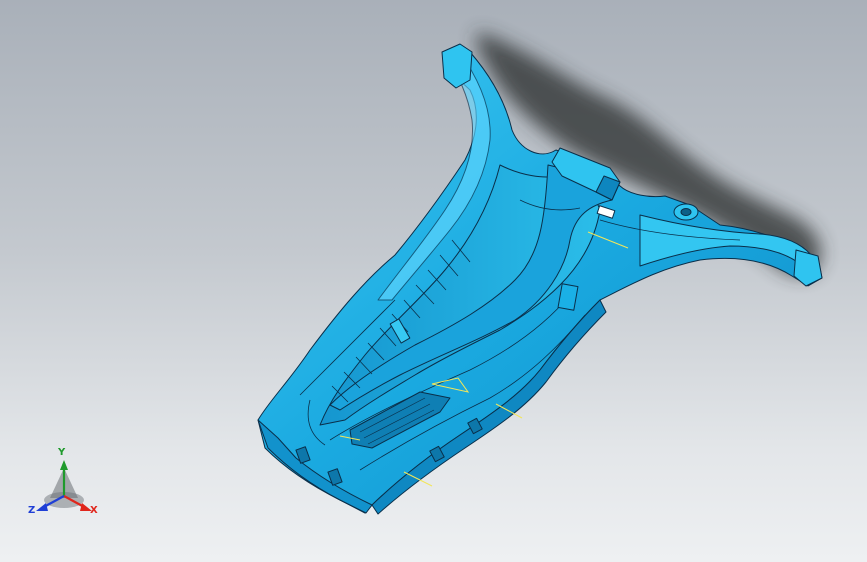 Image resolution: width=867 pixels, height=562 pixels. Describe the element at coordinates (64, 485) in the screenshot. I see `orientation-triad: Y X Z` at that location.